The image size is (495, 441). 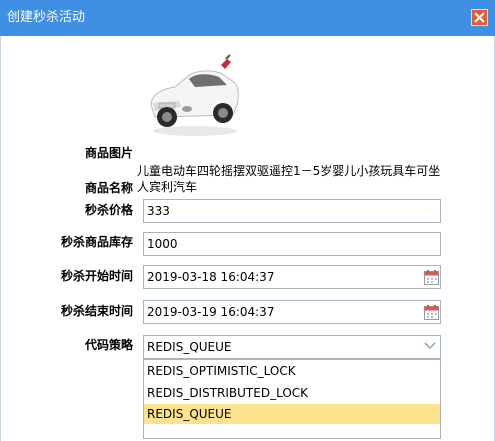 What do you see at coordinates (292, 277) in the screenshot?
I see `start-time-input: 2019-03-18 16:04:37` at bounding box center [292, 277].